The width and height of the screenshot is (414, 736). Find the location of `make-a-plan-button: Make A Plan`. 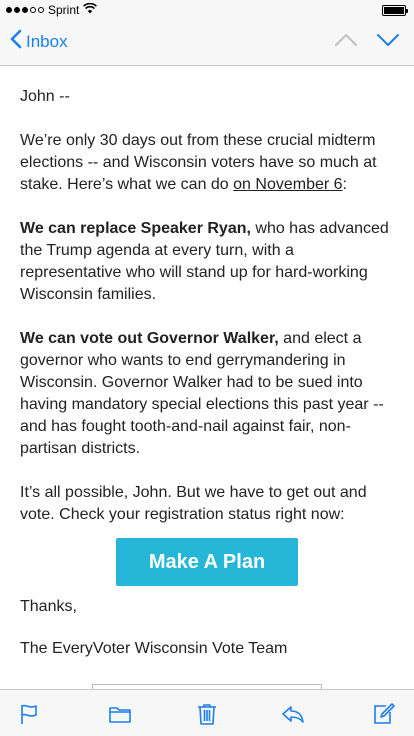

make-a-plan-button: Make A Plan is located at coordinates (207, 562).